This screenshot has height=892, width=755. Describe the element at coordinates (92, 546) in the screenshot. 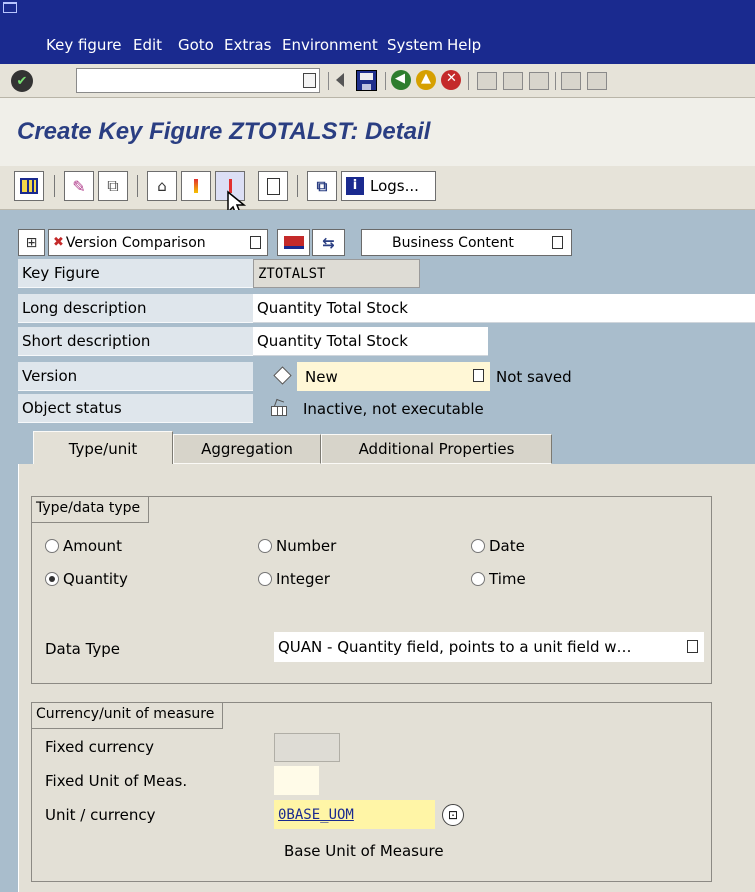

I see `radio-amount-label: Amount` at that location.